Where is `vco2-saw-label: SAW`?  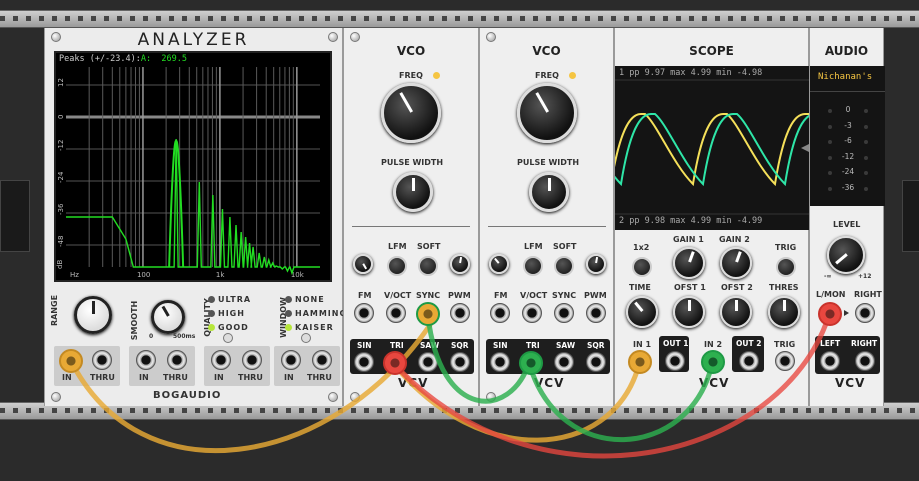 vco2-saw-label: SAW is located at coordinates (566, 345).